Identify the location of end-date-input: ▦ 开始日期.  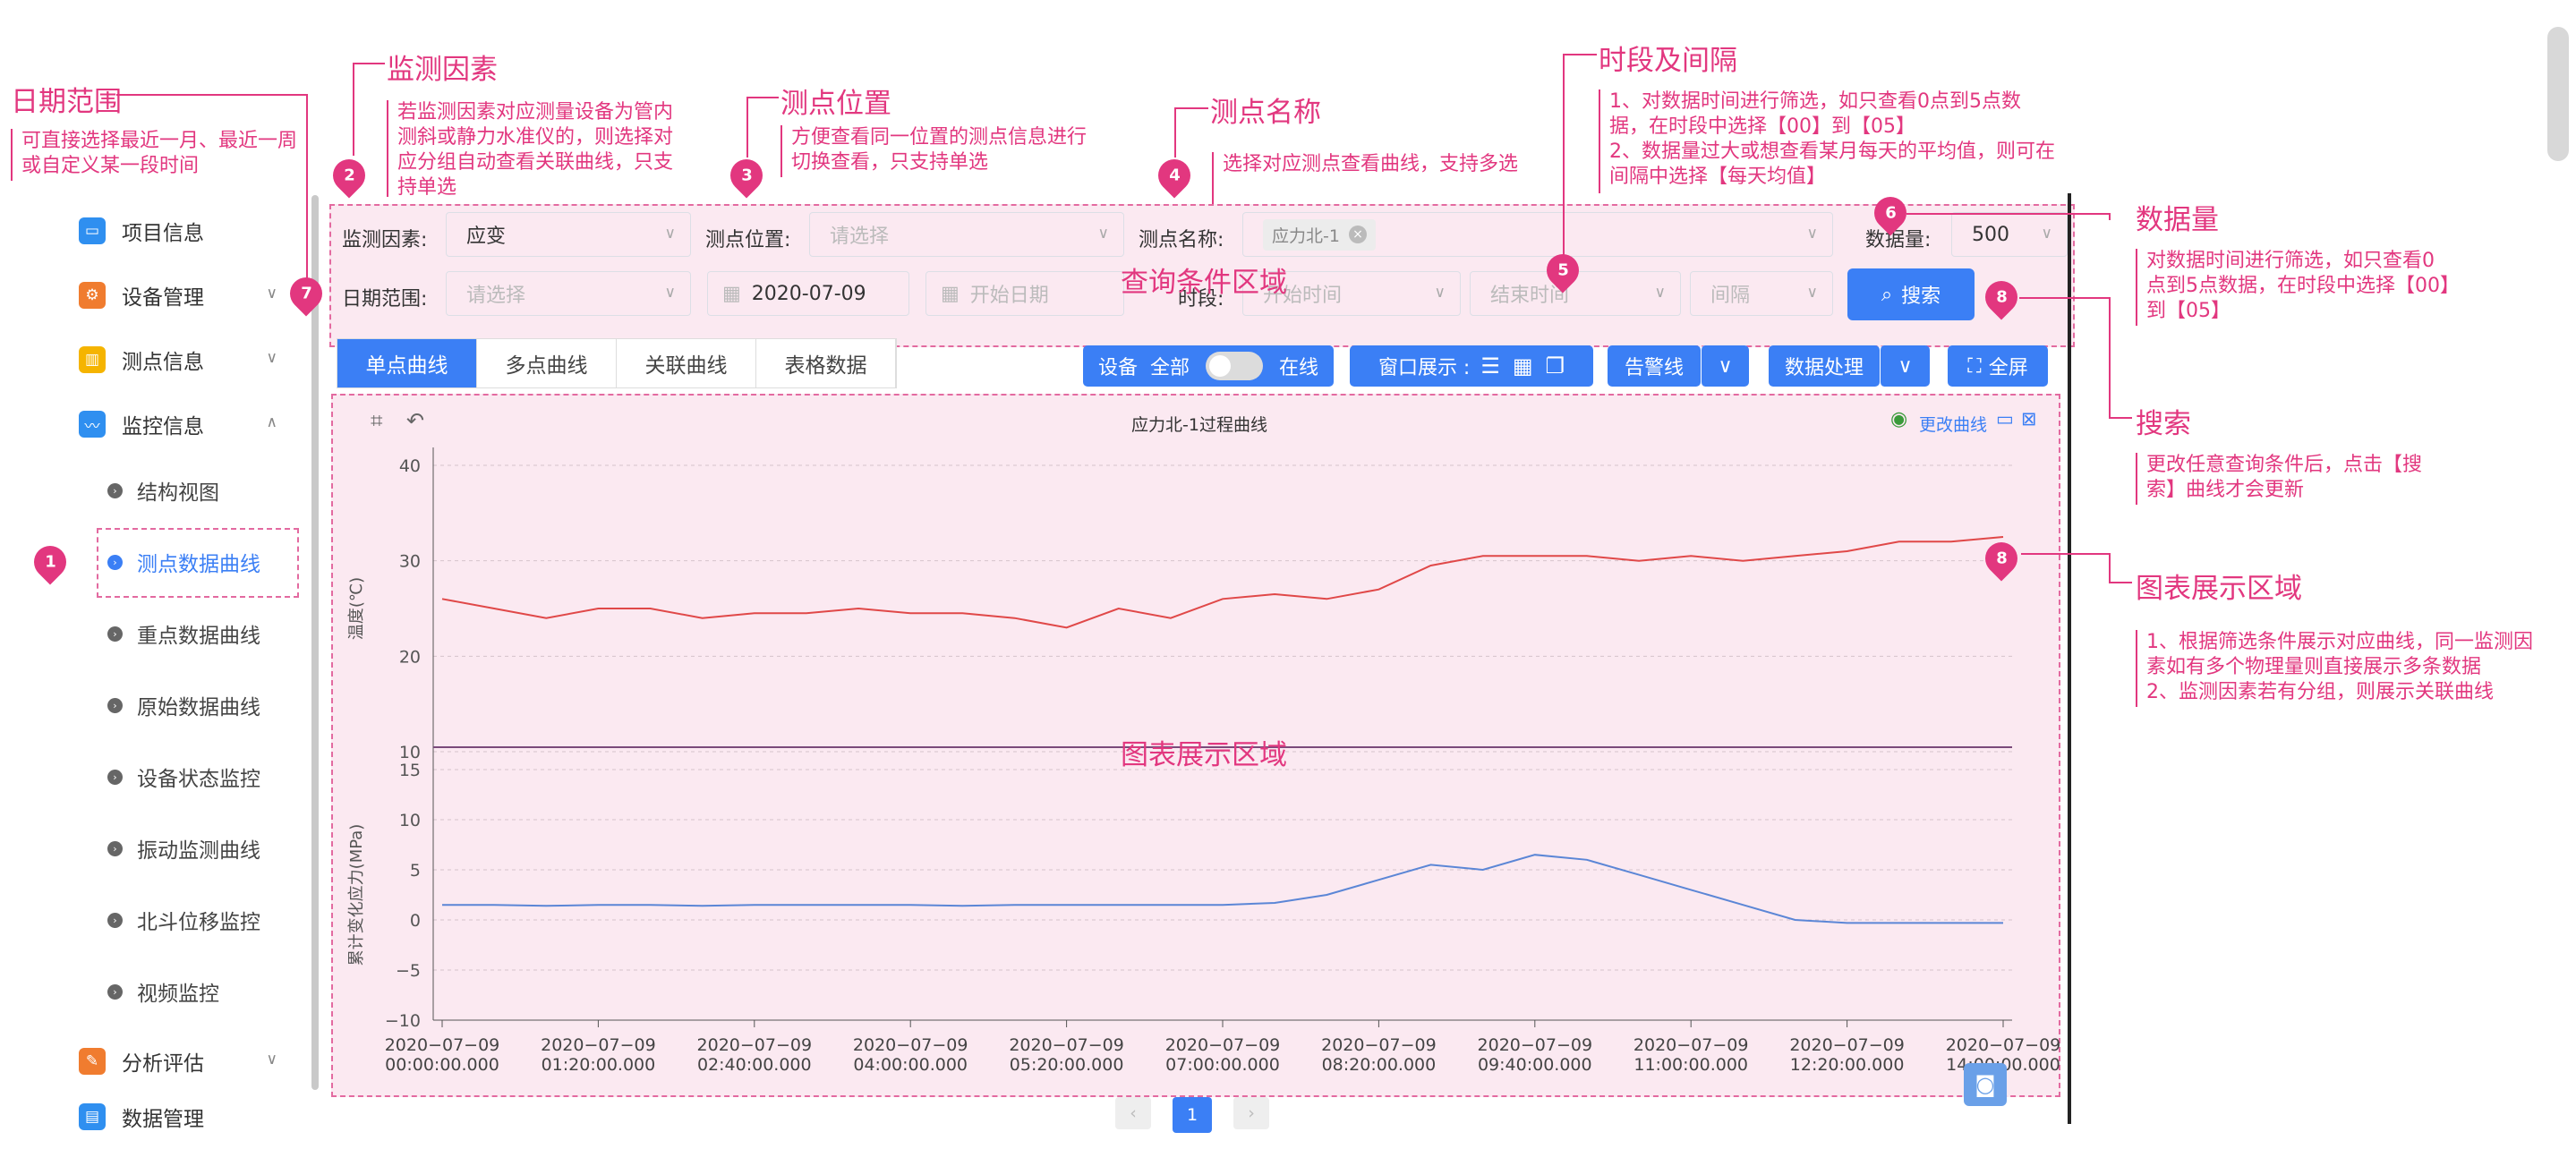
(1024, 293).